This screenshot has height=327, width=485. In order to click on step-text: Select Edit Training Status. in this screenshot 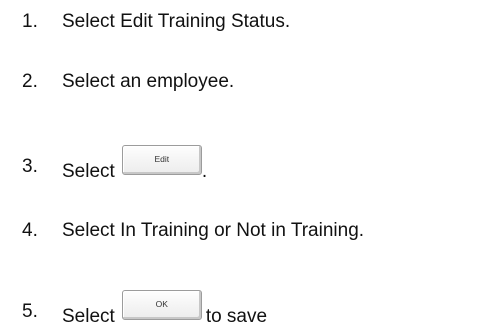, I will do `click(176, 21)`.